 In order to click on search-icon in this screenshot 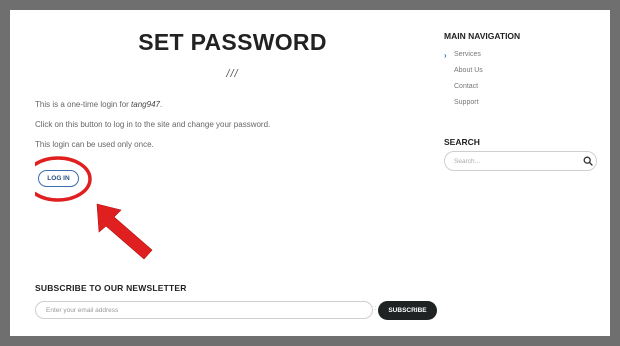, I will do `click(588, 161)`.